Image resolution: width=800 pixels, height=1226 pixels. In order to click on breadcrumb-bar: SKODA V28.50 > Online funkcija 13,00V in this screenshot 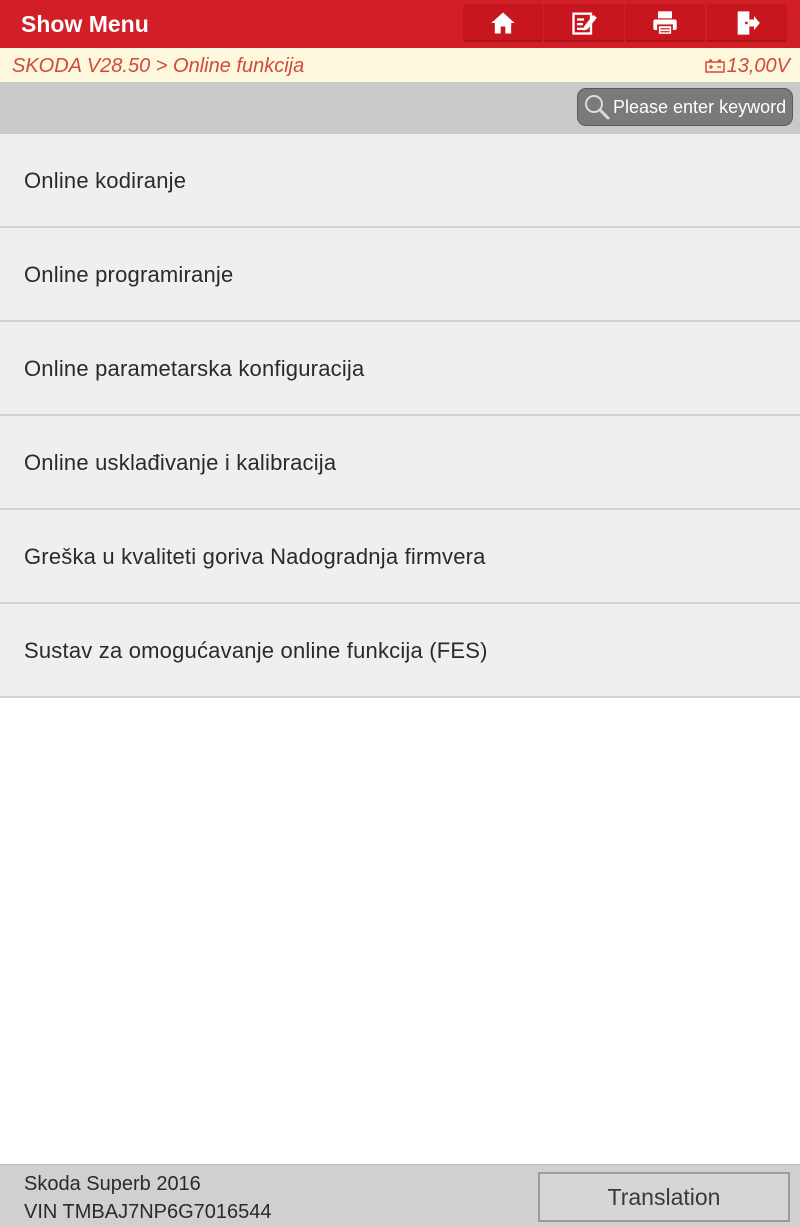, I will do `click(400, 65)`.